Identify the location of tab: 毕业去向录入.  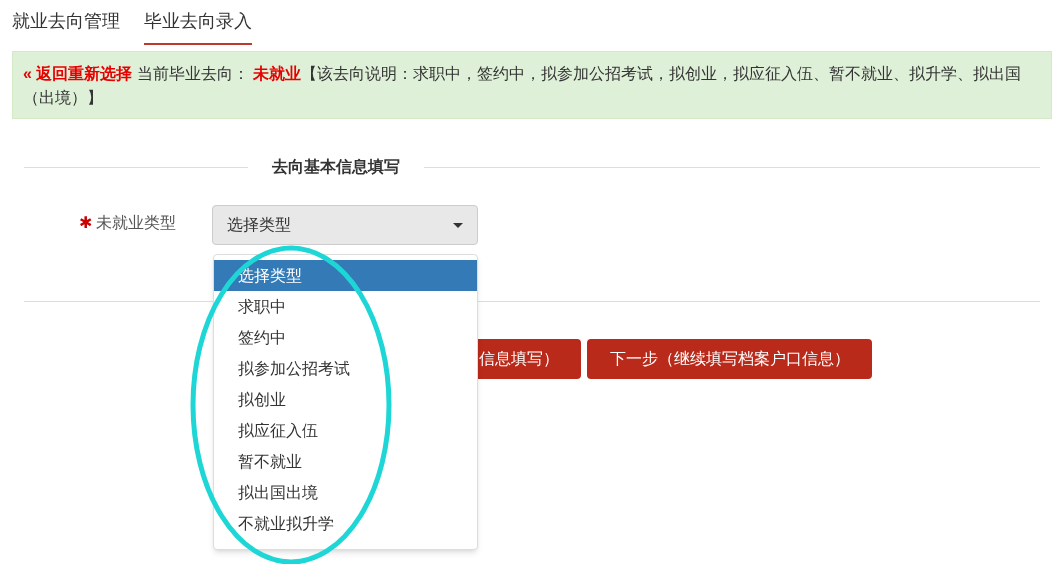
(198, 26).